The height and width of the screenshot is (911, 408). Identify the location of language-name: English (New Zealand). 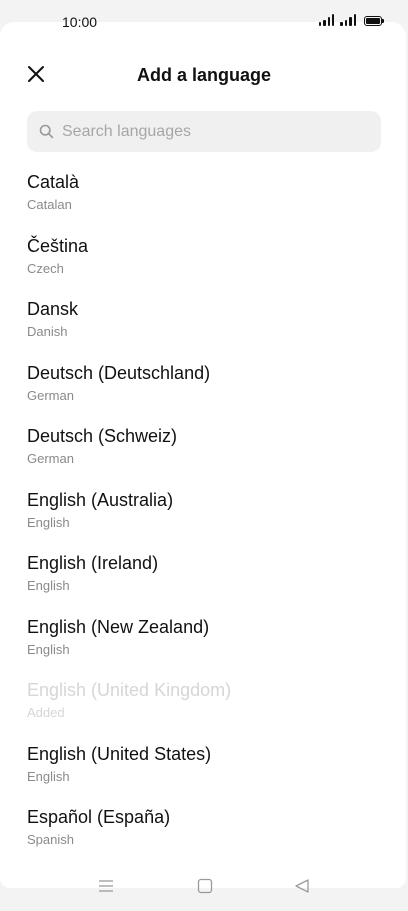
(118, 626).